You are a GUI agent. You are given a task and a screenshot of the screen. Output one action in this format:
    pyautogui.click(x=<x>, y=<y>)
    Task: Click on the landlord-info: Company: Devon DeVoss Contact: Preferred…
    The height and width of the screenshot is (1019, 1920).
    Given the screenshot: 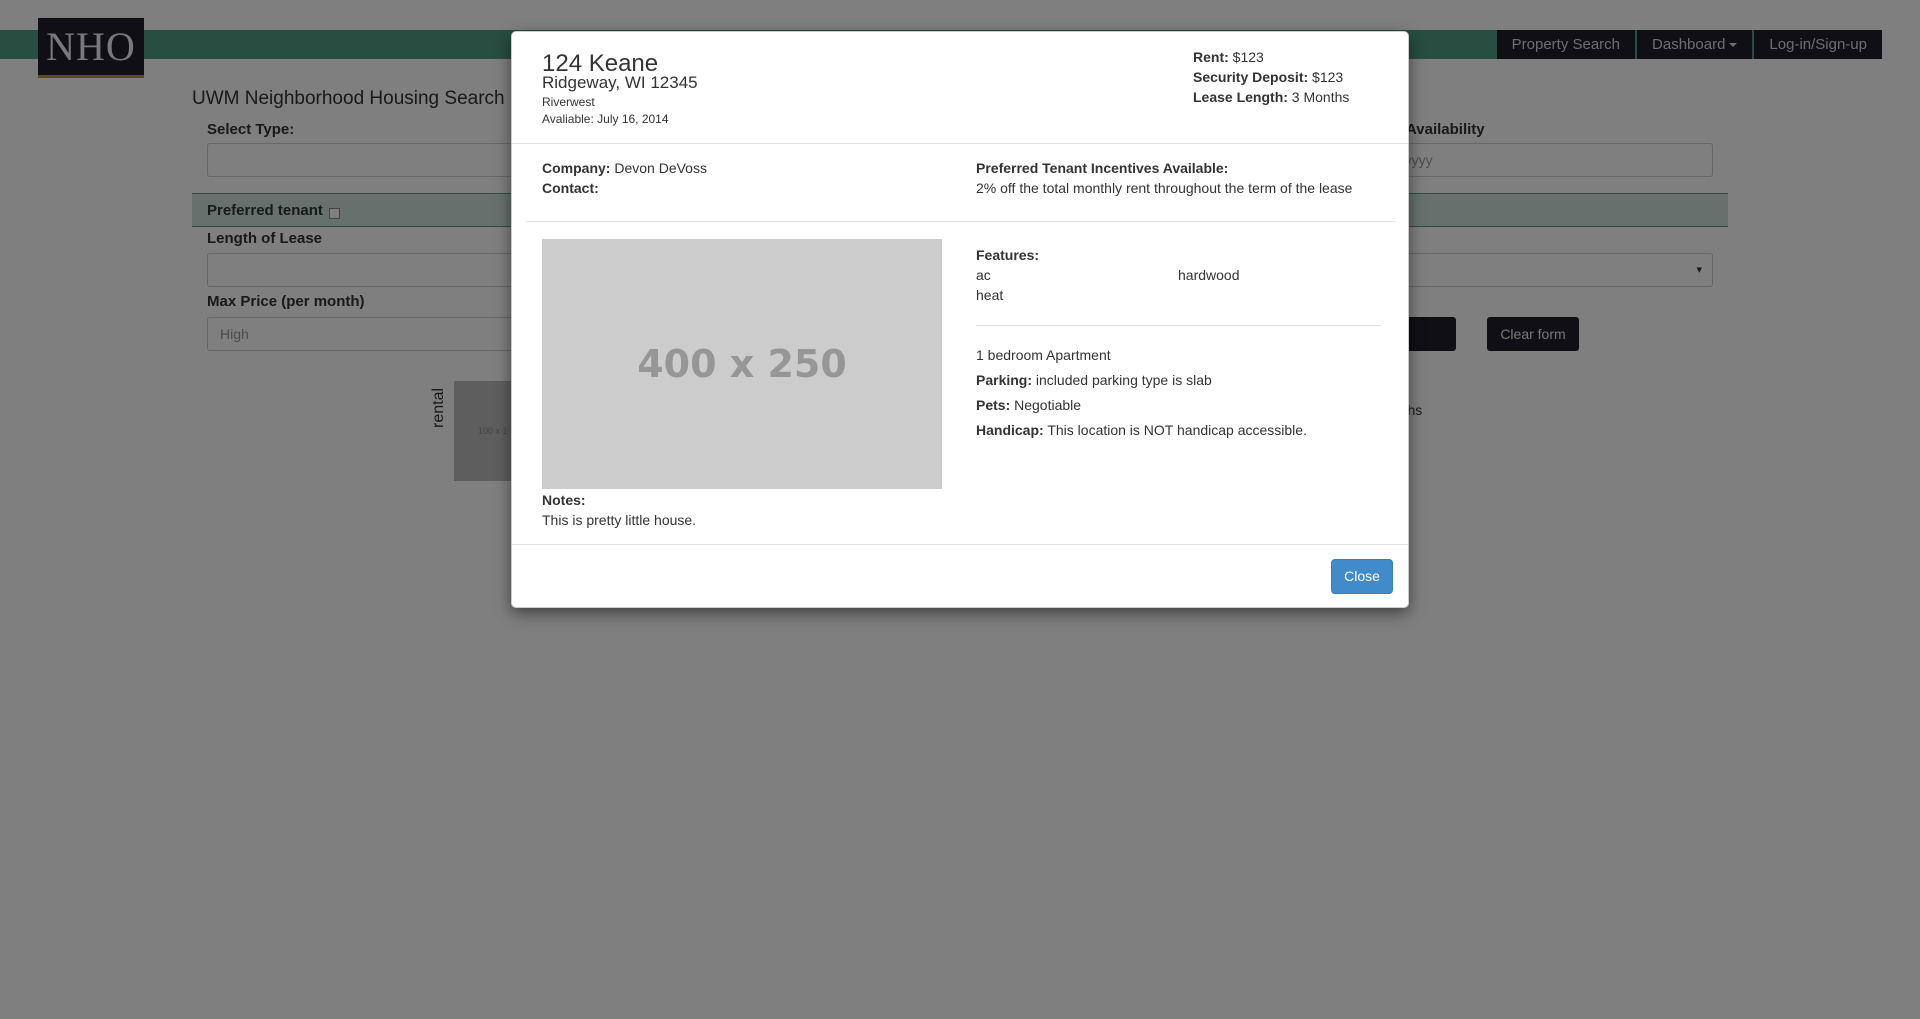 What is the action you would take?
    pyautogui.click(x=961, y=183)
    